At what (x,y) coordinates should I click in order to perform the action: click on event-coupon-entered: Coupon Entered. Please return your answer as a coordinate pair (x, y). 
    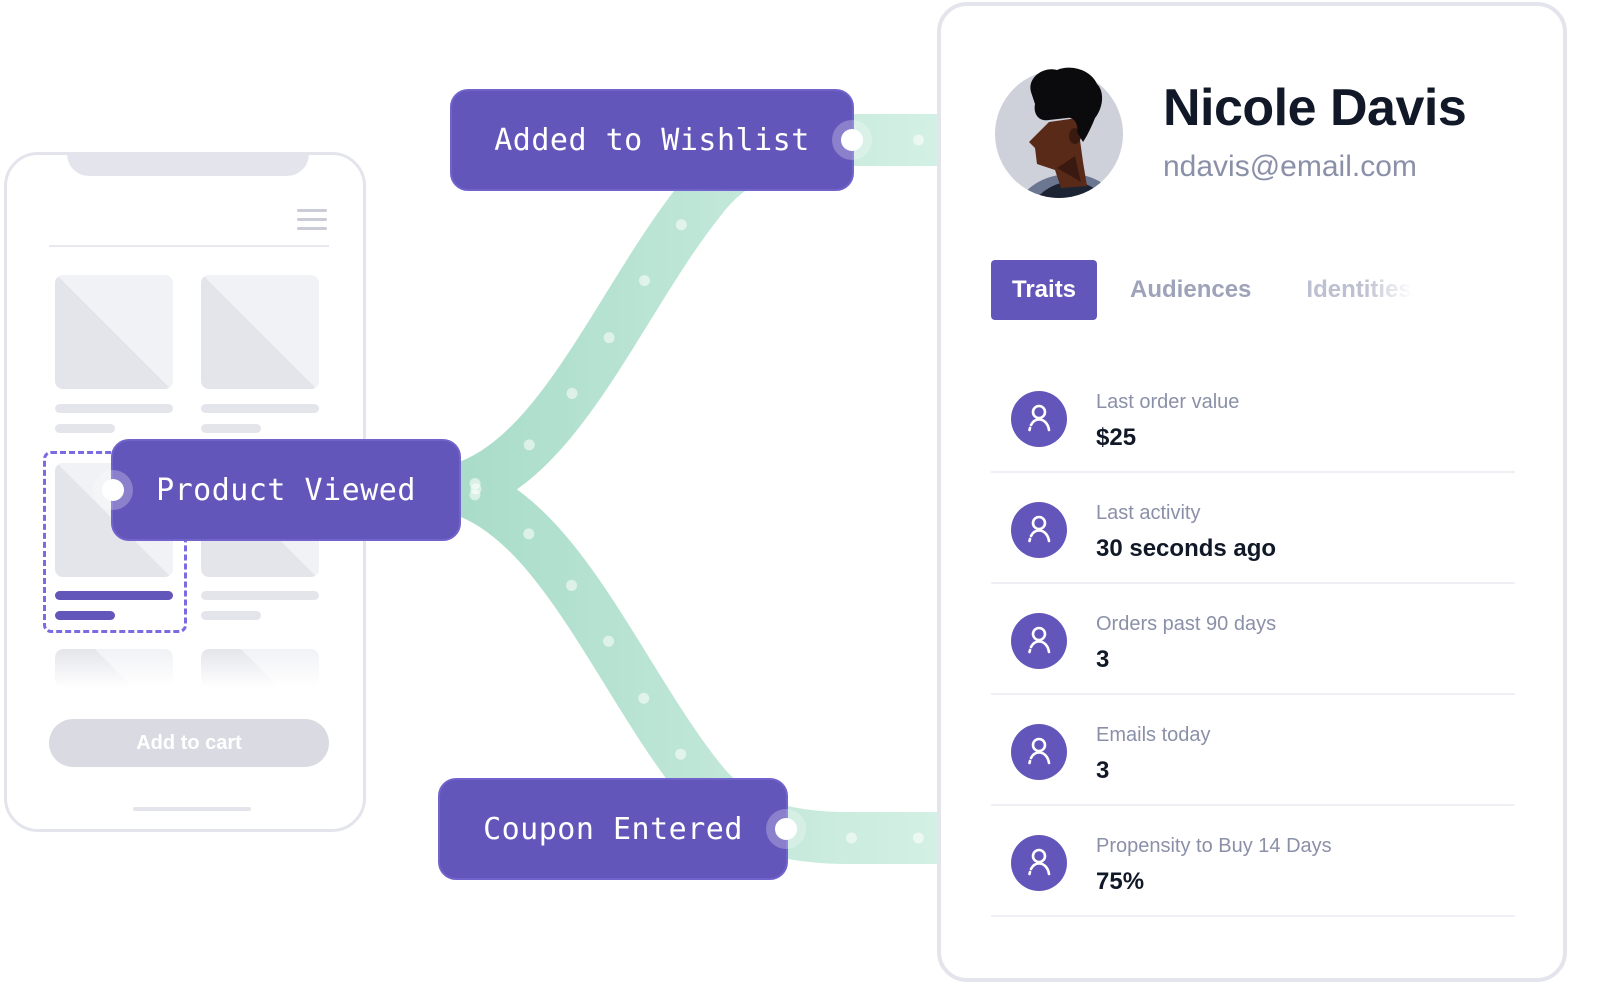
    Looking at the image, I should click on (617, 829).